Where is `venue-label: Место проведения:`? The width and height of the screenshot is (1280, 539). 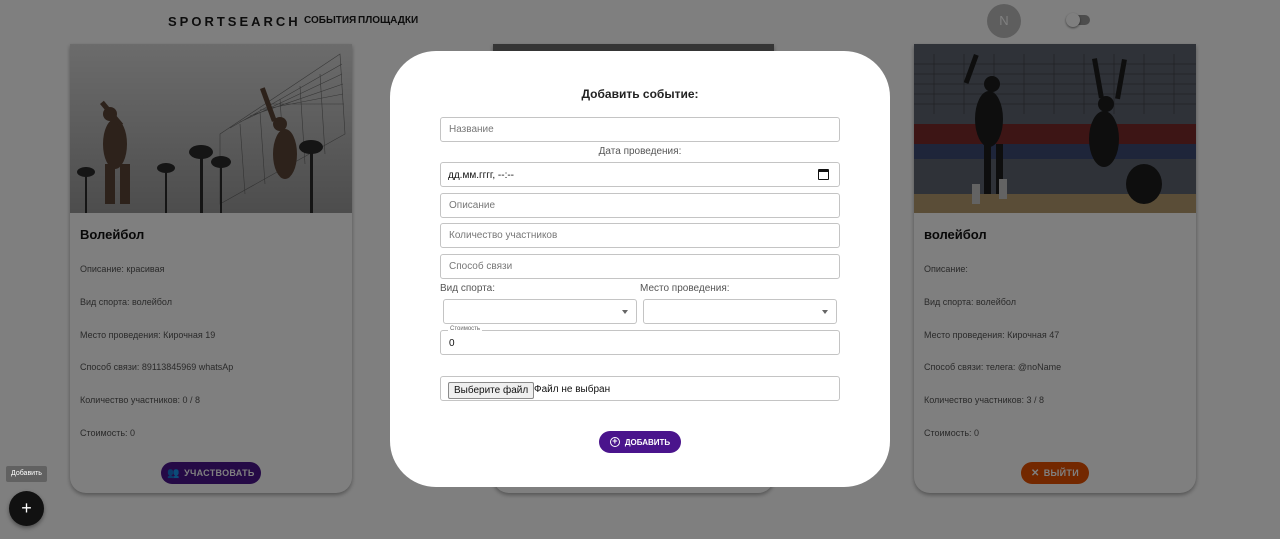 venue-label: Место проведения: is located at coordinates (685, 288).